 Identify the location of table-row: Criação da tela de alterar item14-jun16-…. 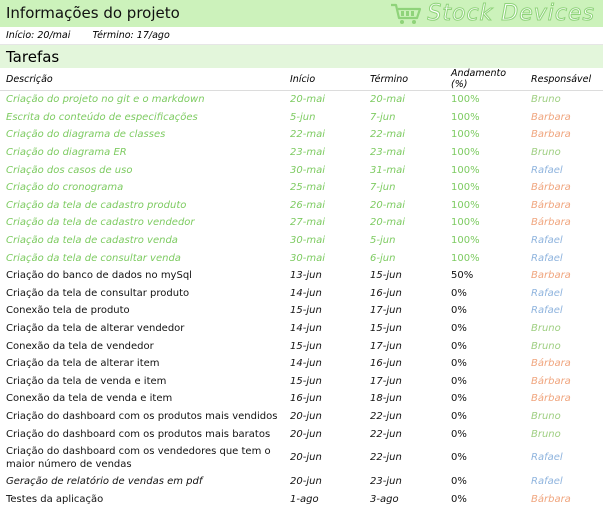
(301, 364).